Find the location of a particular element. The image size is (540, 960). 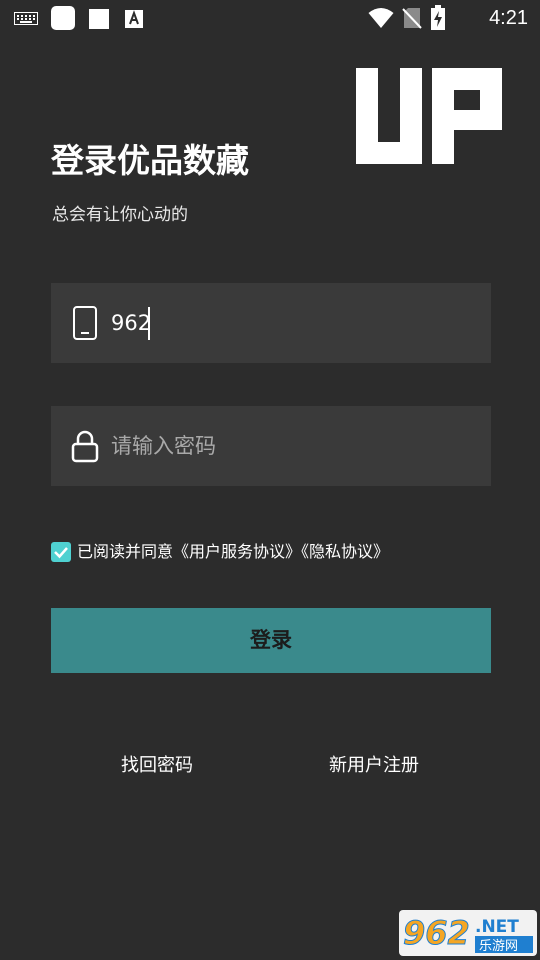

svg-text: .NET is located at coordinates (497, 927).